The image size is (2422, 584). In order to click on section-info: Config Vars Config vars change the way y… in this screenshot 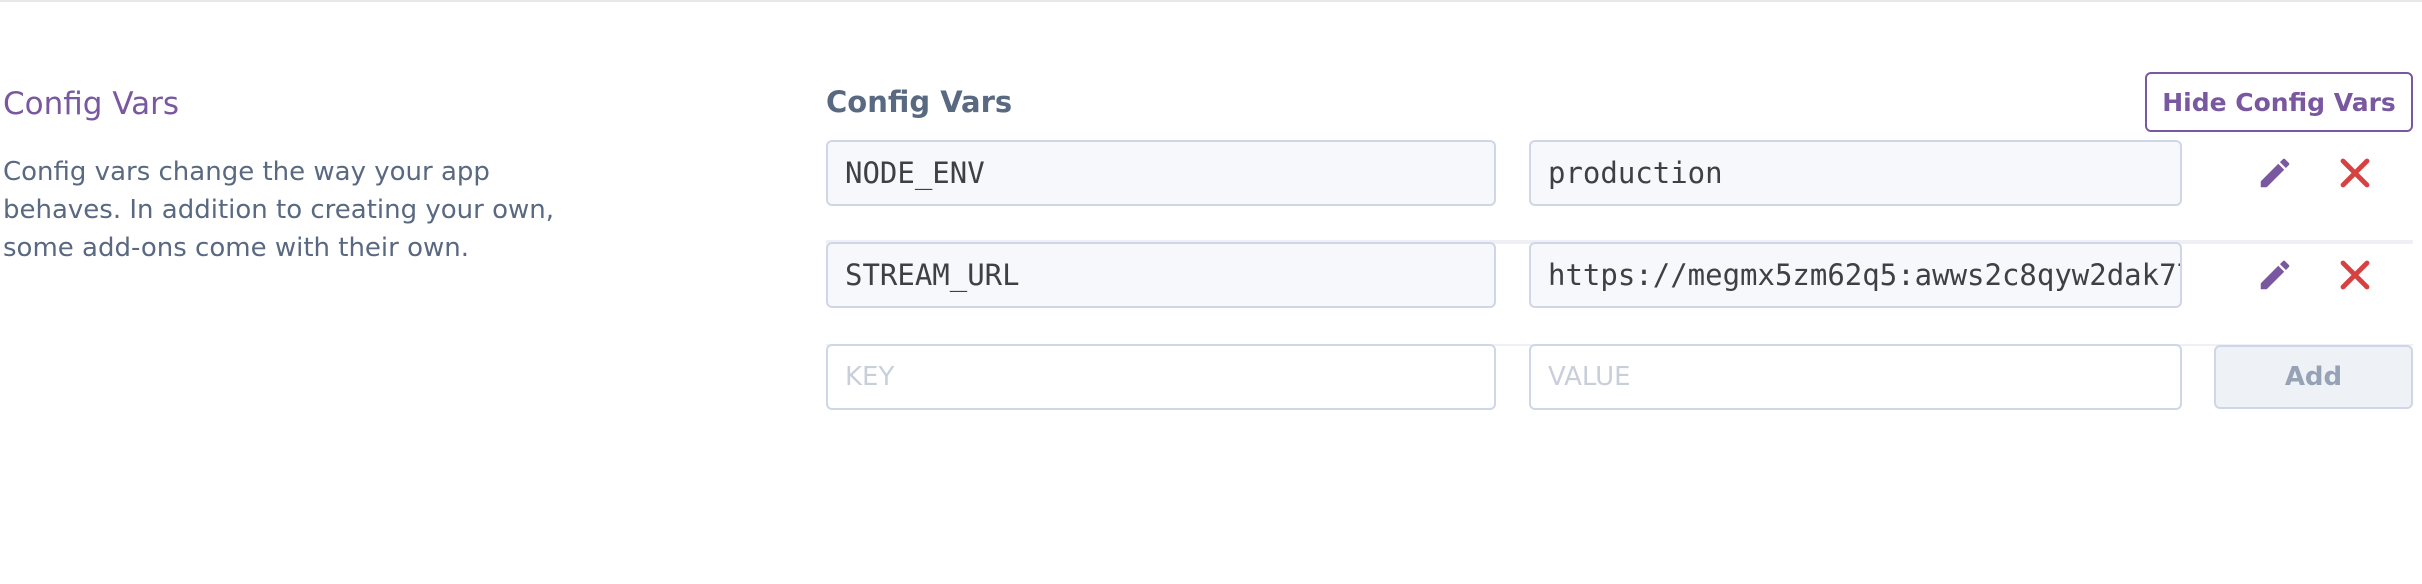, I will do `click(303, 173)`.